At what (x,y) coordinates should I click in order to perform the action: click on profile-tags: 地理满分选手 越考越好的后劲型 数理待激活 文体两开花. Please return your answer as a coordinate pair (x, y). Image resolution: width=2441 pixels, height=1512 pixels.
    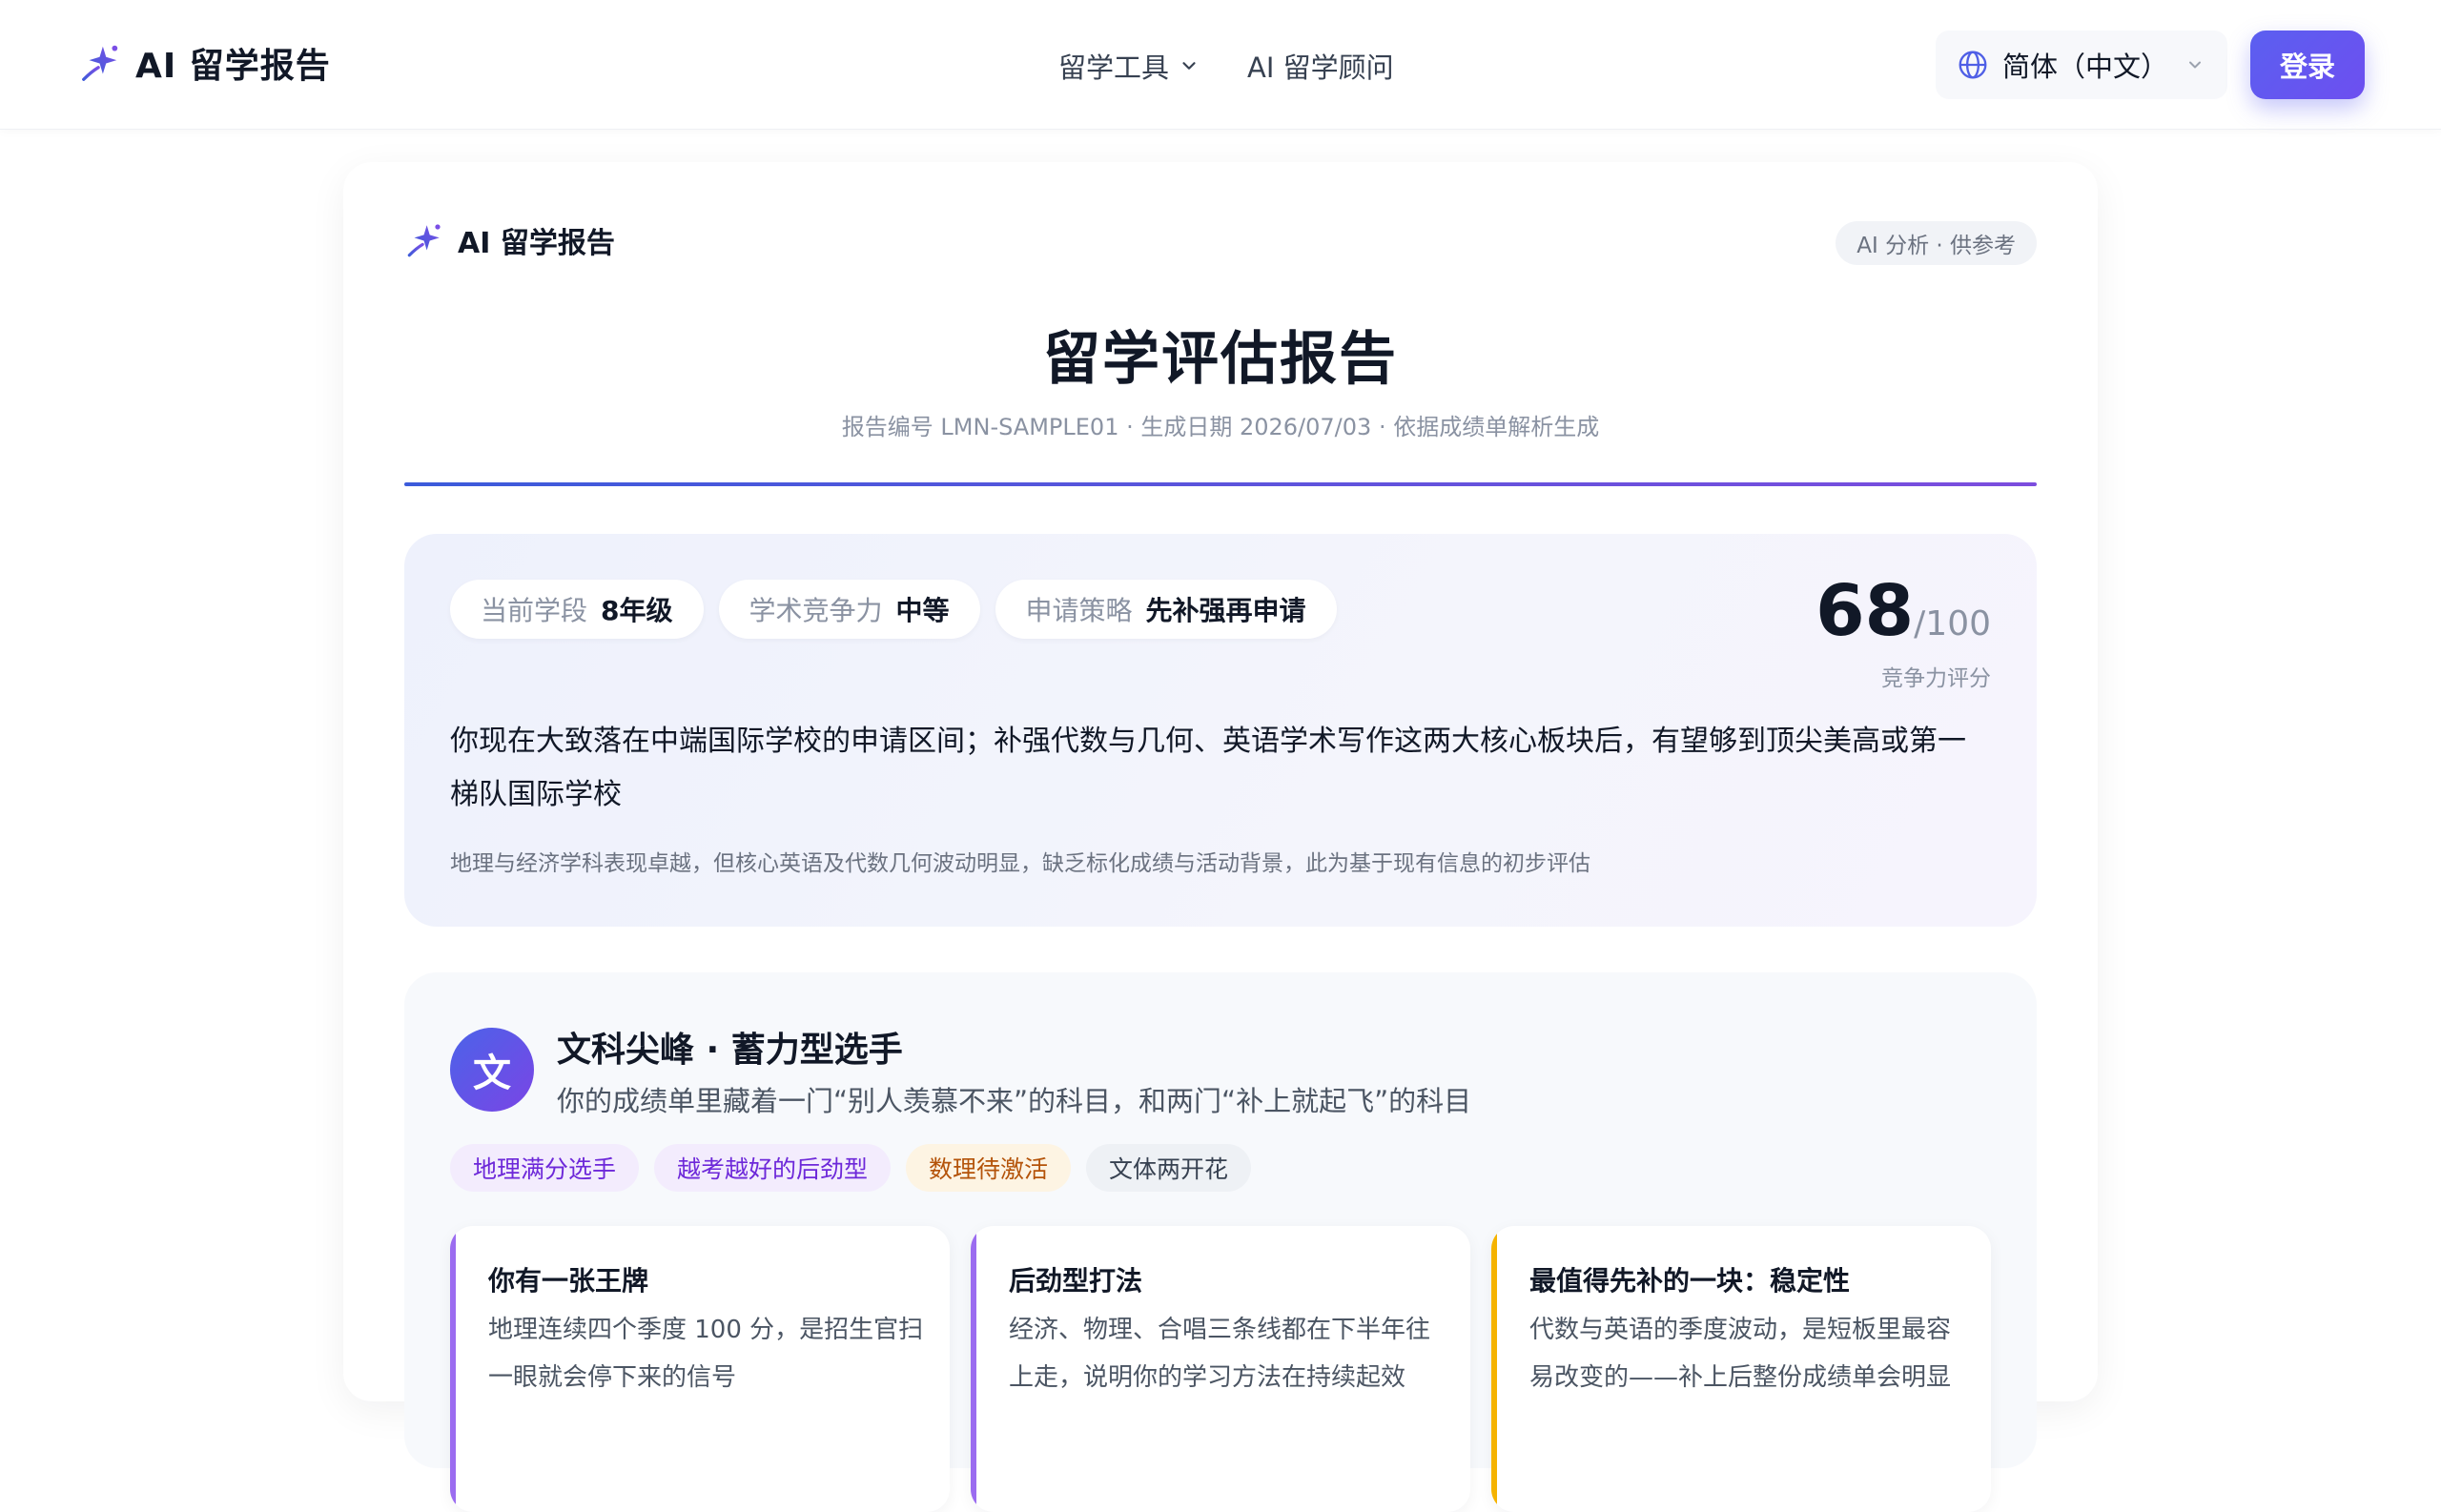
    Looking at the image, I should click on (851, 1168).